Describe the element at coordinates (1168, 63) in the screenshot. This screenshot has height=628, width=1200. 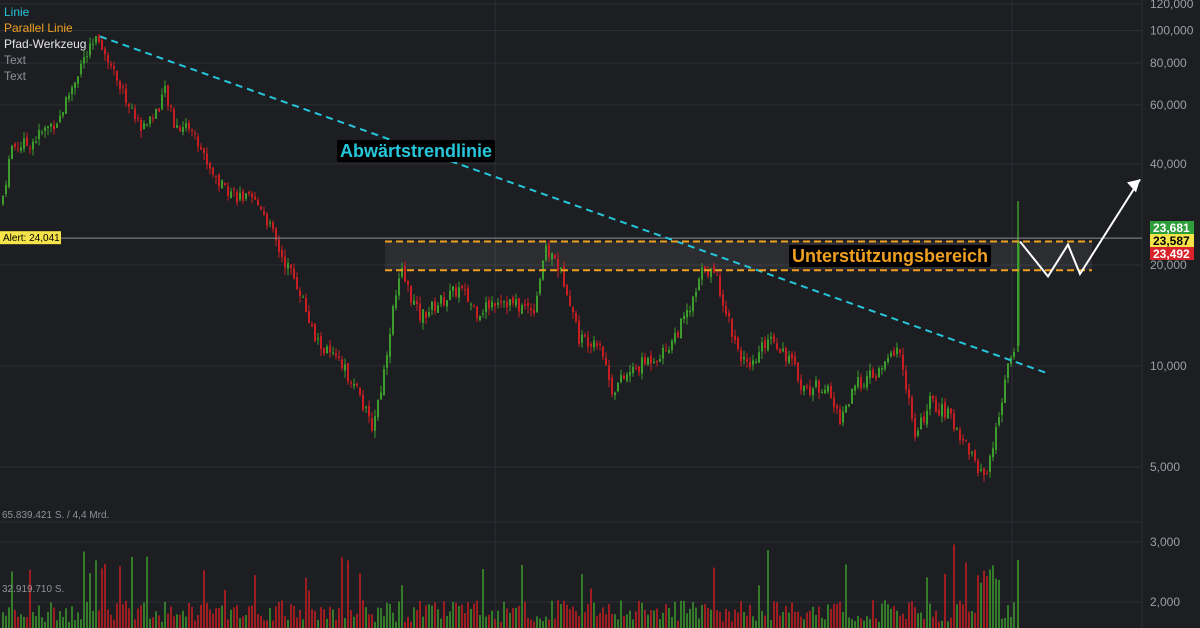
I see `y-tick-label-2: 80,000` at that location.